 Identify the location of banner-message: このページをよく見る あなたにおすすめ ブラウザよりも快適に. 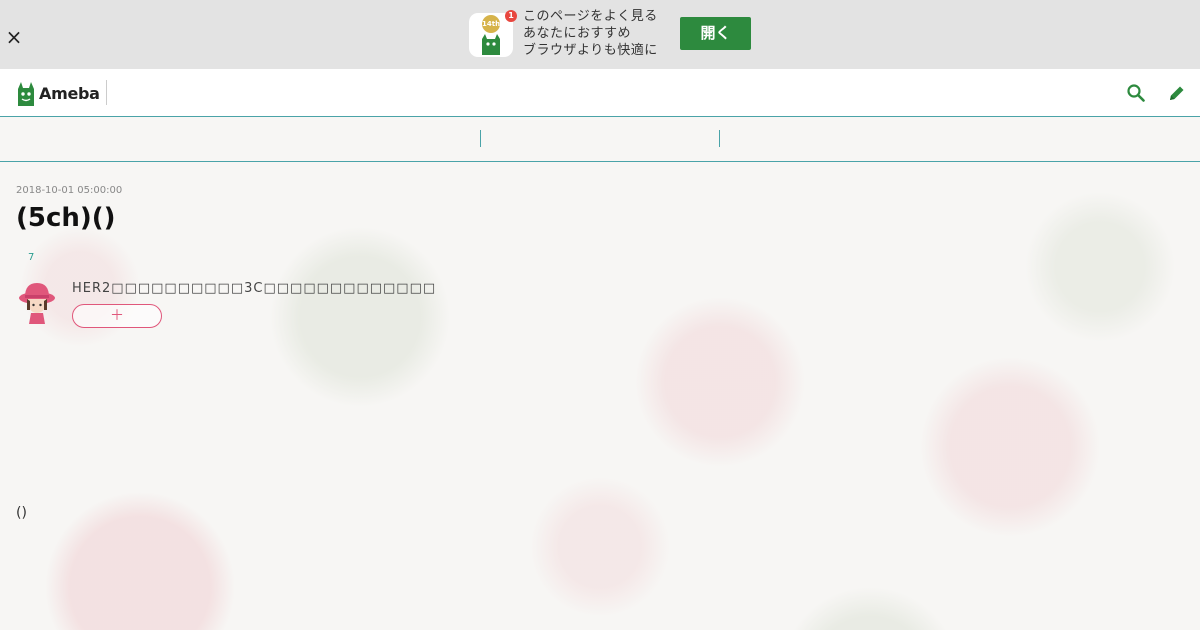
(598, 33).